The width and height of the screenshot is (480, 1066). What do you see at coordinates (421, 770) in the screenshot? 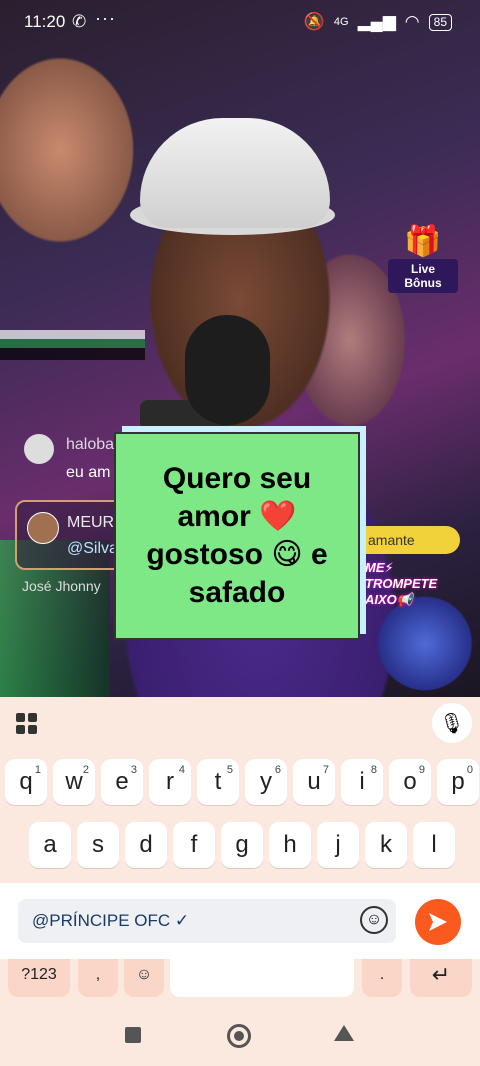
I see `key-number-hint: 9` at bounding box center [421, 770].